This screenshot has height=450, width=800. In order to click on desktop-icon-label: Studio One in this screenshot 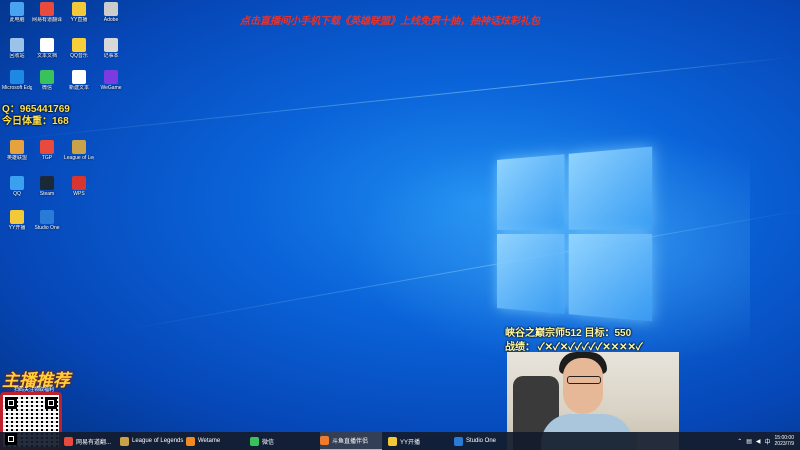, I will do `click(47, 228)`.